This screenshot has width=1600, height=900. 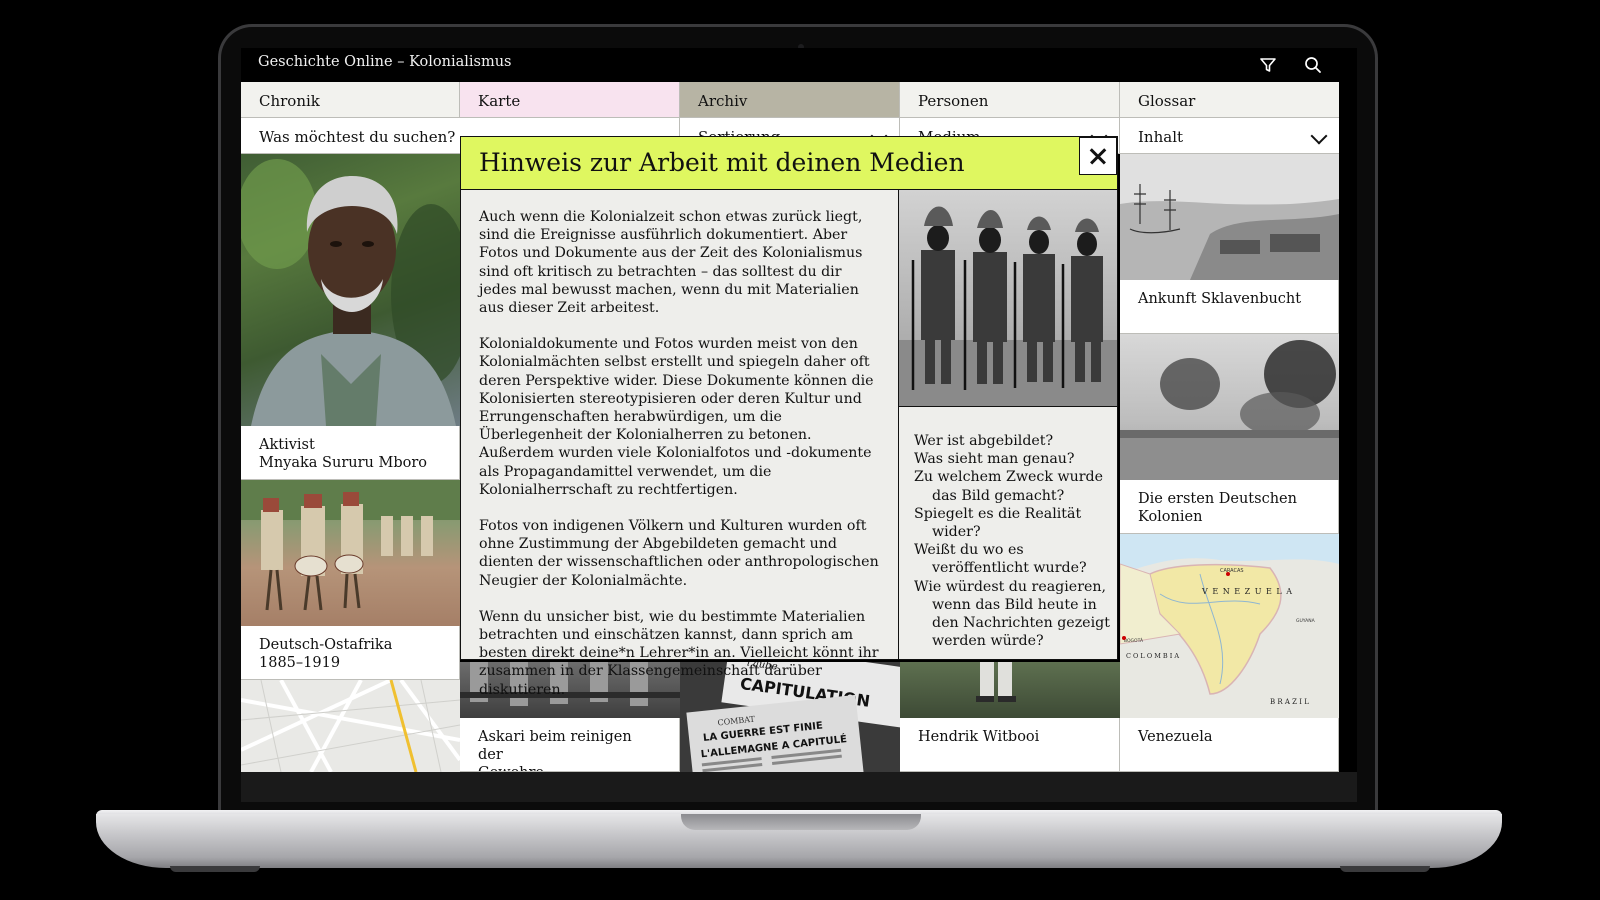 I want to click on tab-label: Personen, so click(x=953, y=101).